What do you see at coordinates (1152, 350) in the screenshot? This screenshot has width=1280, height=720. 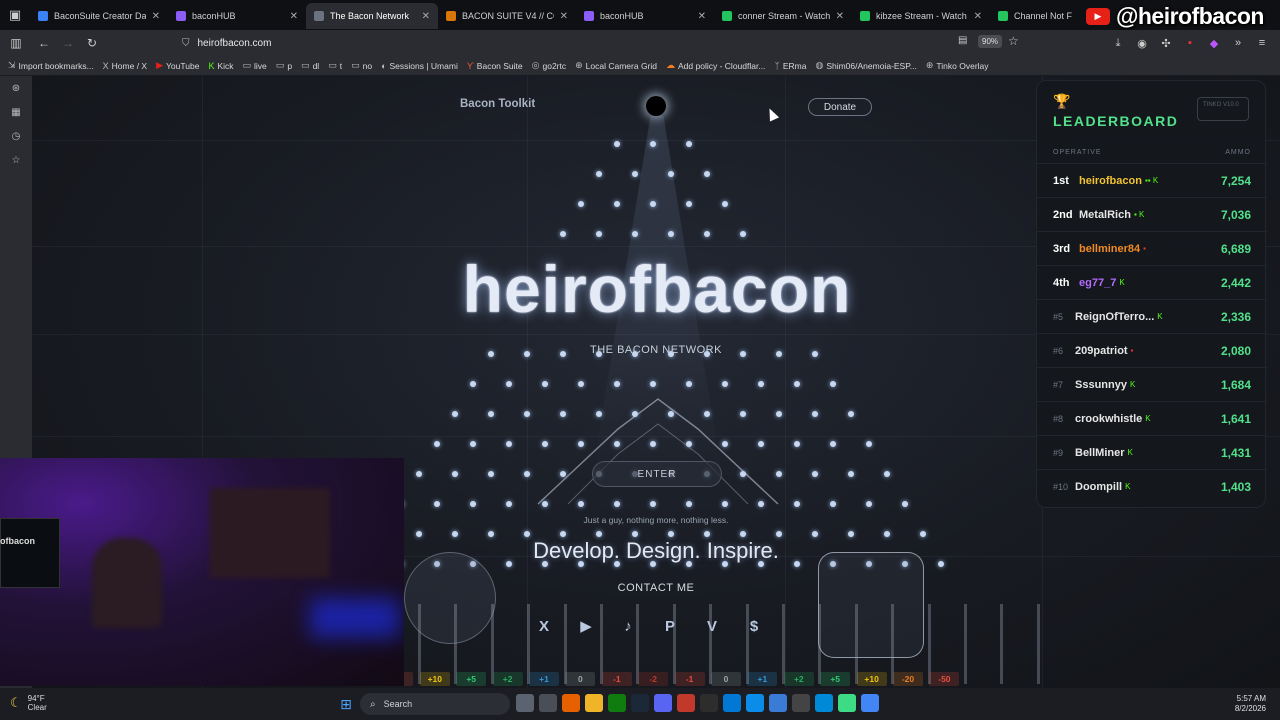 I see `leaderboard-row: #6 209patriot ▪ 2,080` at bounding box center [1152, 350].